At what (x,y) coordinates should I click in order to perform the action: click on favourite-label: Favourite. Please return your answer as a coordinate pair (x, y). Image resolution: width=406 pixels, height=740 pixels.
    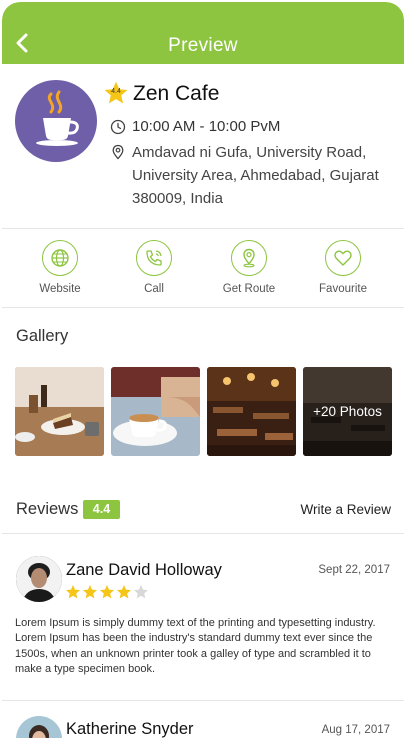
    Looking at the image, I should click on (343, 289).